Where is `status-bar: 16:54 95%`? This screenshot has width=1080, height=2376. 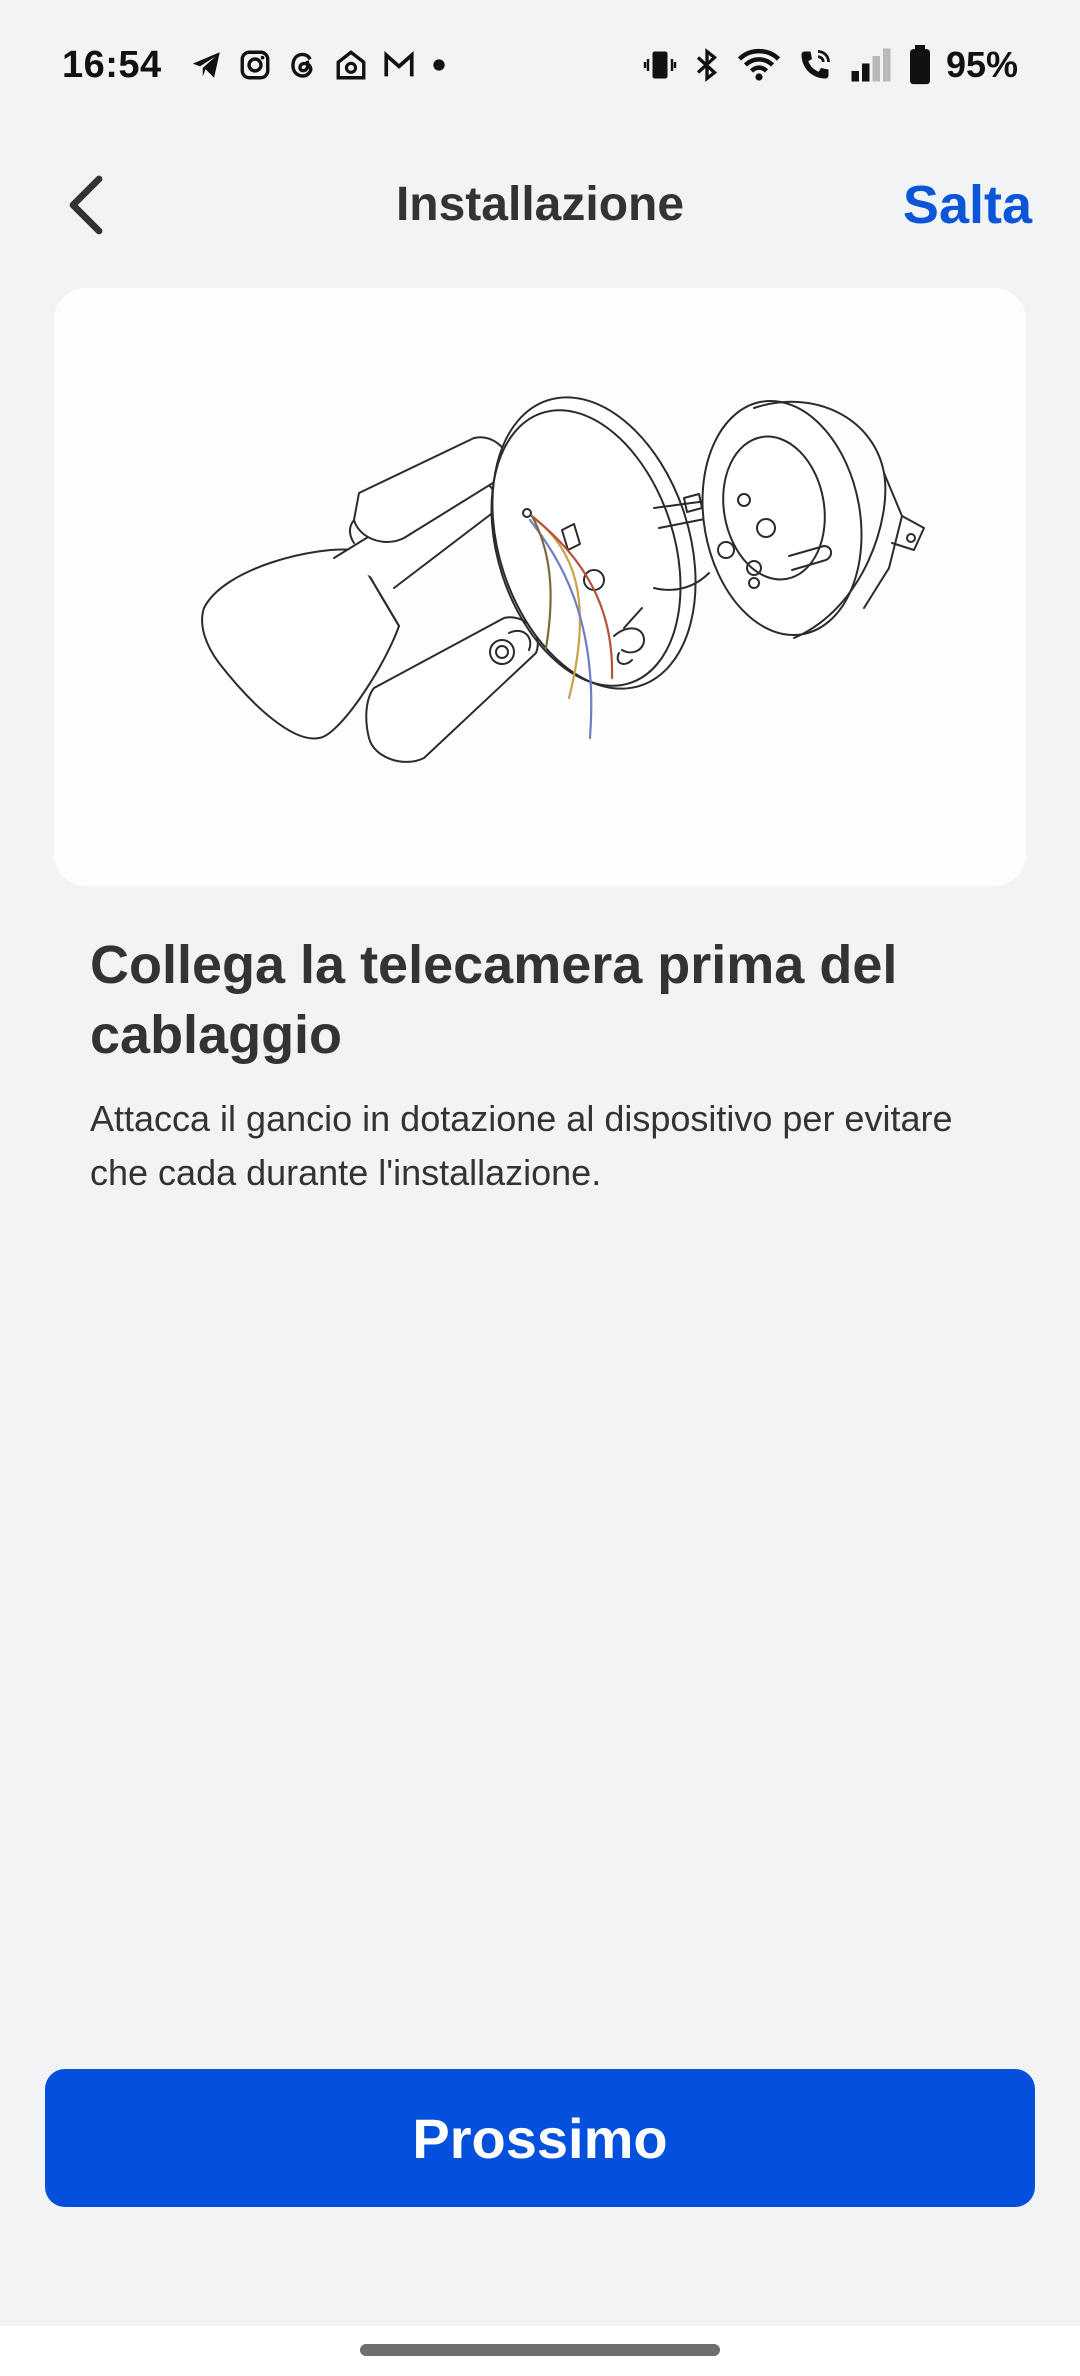
status-bar: 16:54 95% is located at coordinates (540, 65).